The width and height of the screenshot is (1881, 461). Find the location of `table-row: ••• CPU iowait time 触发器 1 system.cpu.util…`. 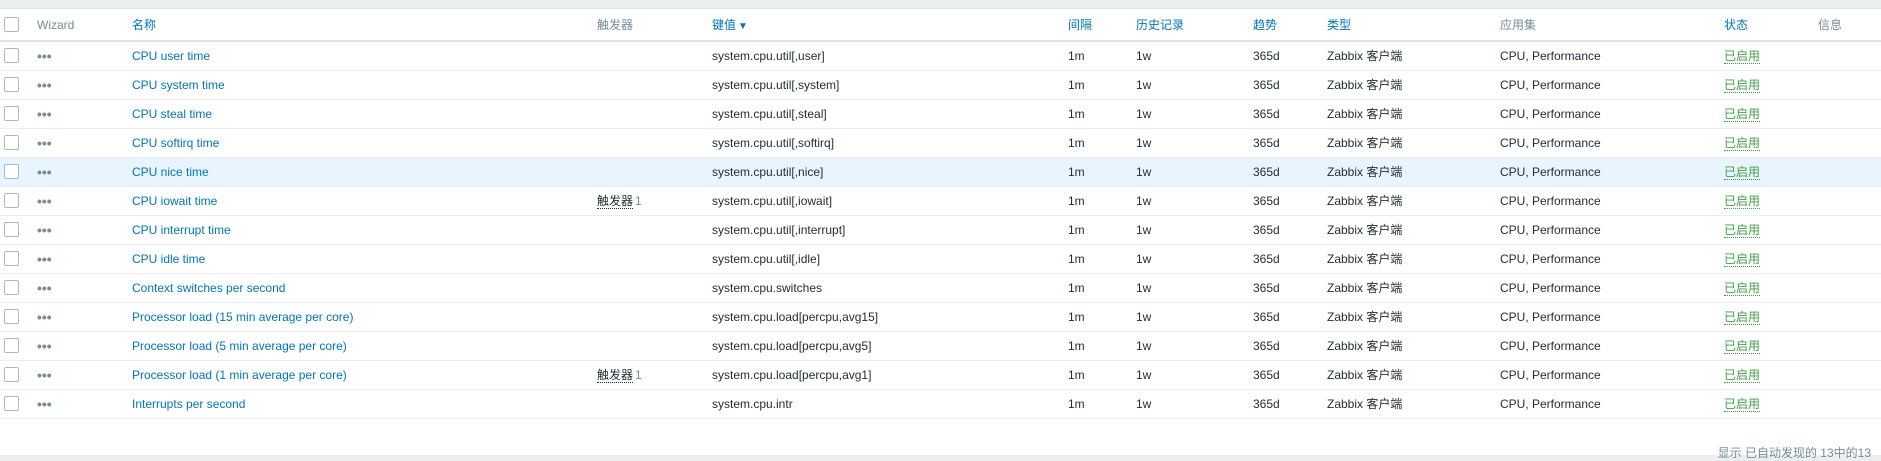

table-row: ••• CPU iowait time 触发器 1 system.cpu.util… is located at coordinates (940, 200).